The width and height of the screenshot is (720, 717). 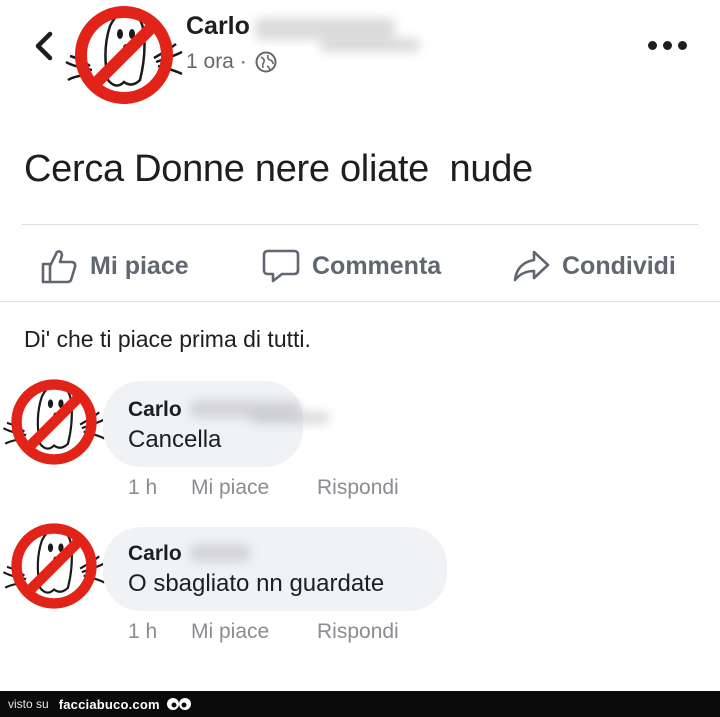 I want to click on share-icon, so click(x=531, y=266).